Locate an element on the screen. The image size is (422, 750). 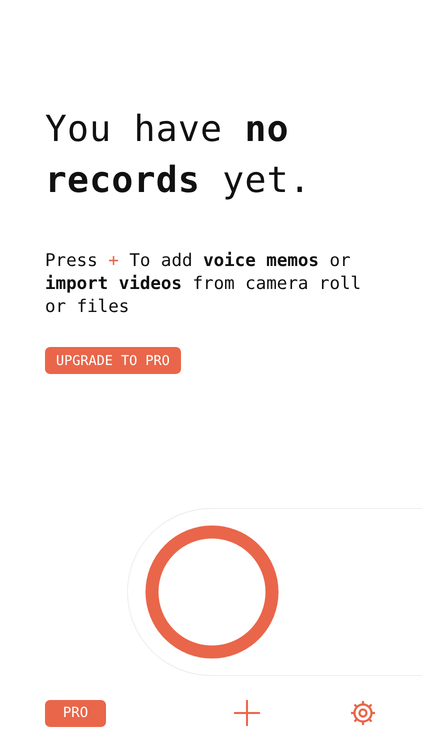
add-icon is located at coordinates (247, 713).